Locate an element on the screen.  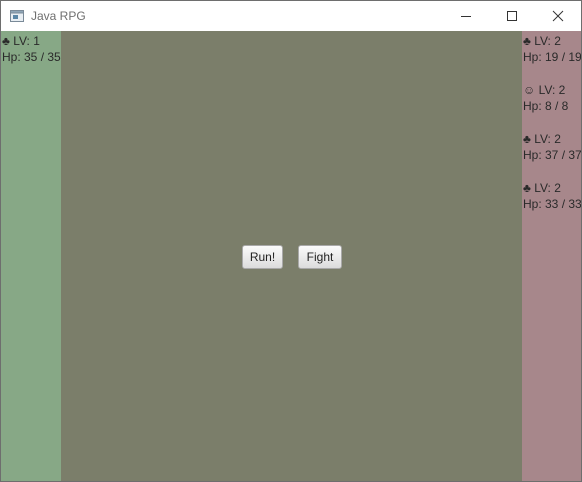
title-bar: Java RPG is located at coordinates (291, 16).